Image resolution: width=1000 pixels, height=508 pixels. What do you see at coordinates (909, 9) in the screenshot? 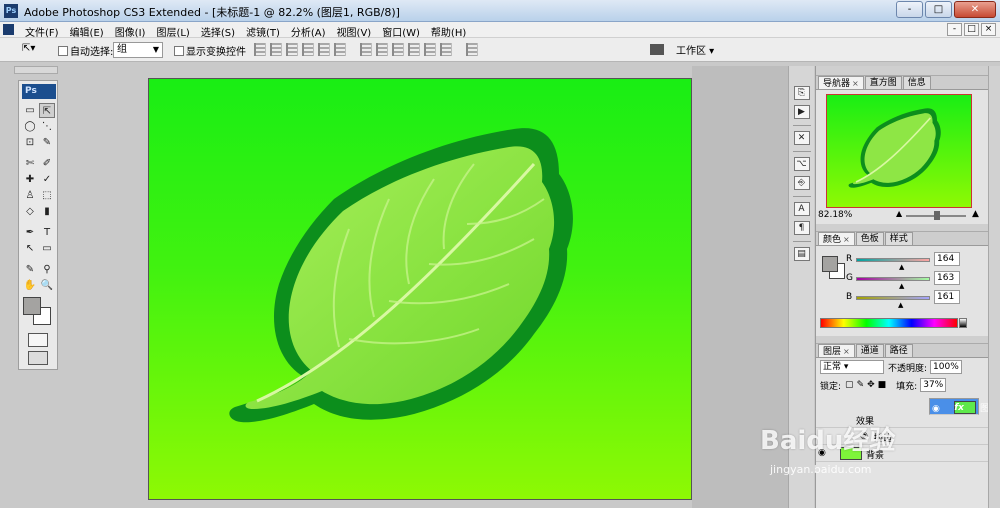
I see `minimize-button: -` at bounding box center [909, 9].